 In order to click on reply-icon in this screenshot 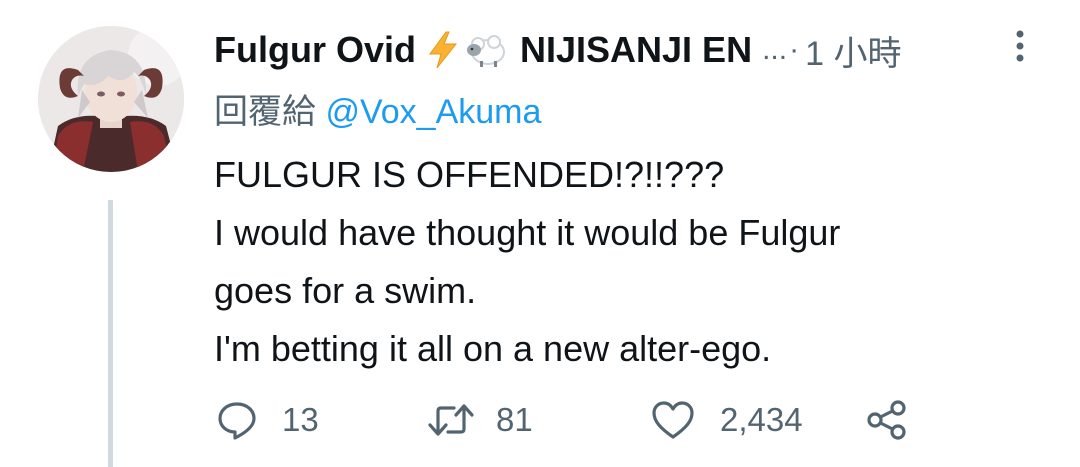, I will do `click(237, 421)`.